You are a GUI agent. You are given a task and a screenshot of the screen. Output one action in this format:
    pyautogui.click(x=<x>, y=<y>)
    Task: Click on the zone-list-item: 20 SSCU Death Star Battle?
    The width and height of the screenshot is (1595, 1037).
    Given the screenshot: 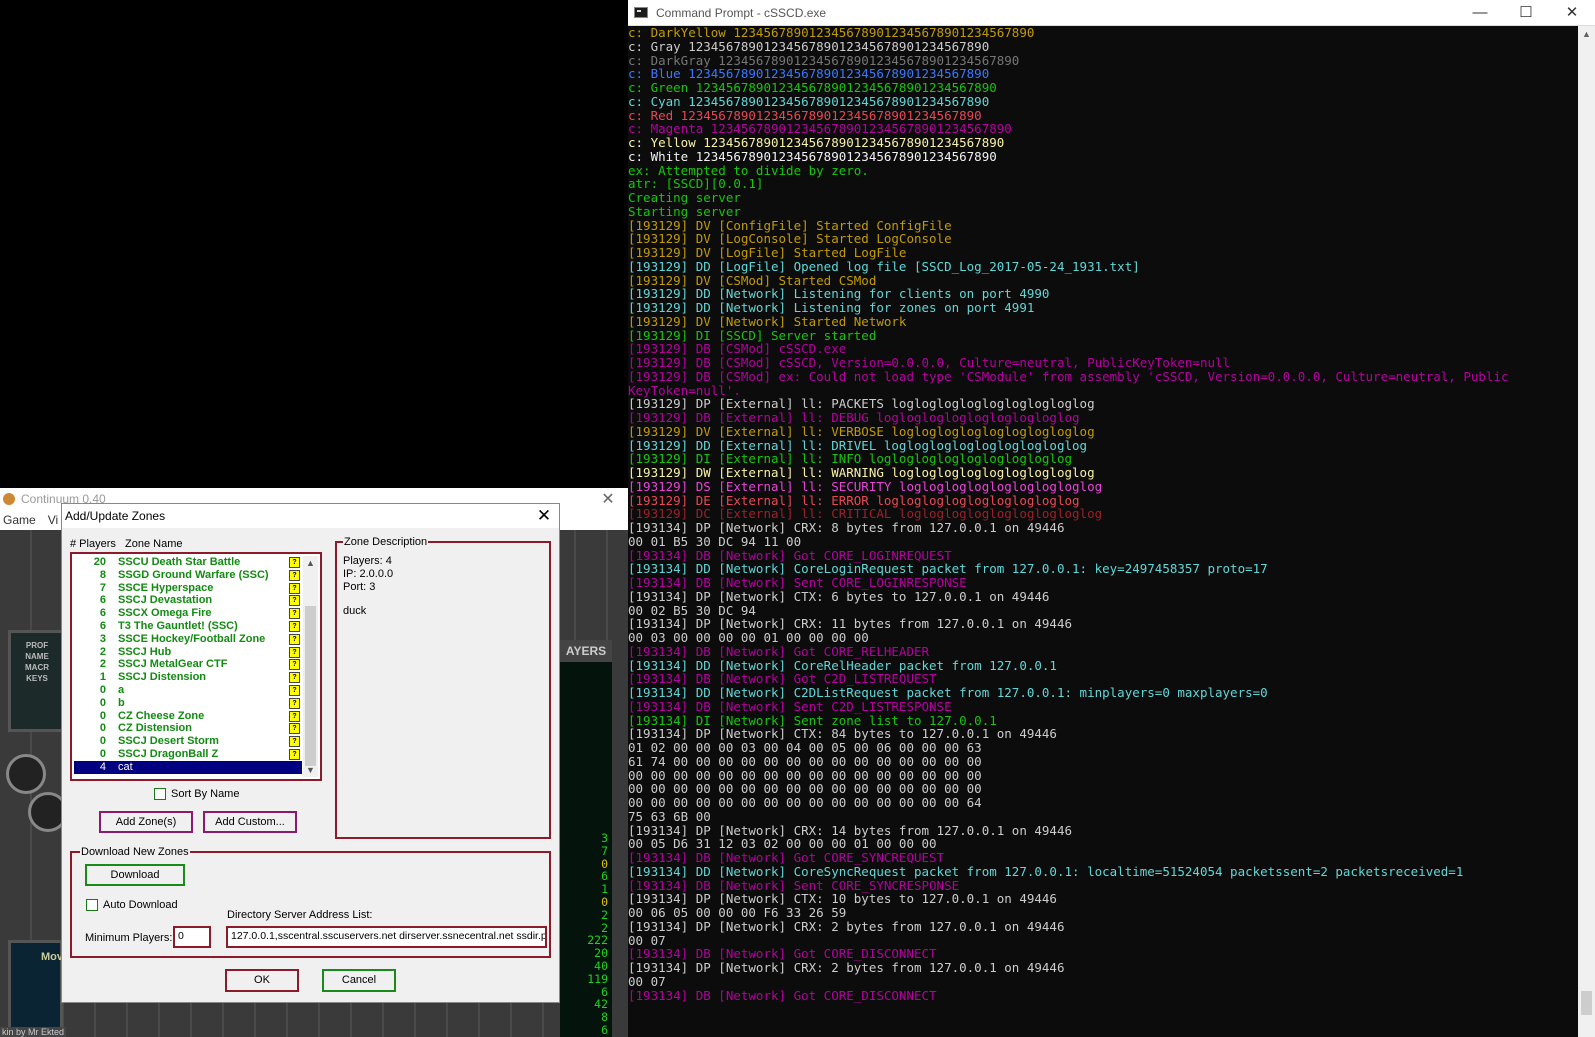 What is the action you would take?
    pyautogui.click(x=188, y=562)
    